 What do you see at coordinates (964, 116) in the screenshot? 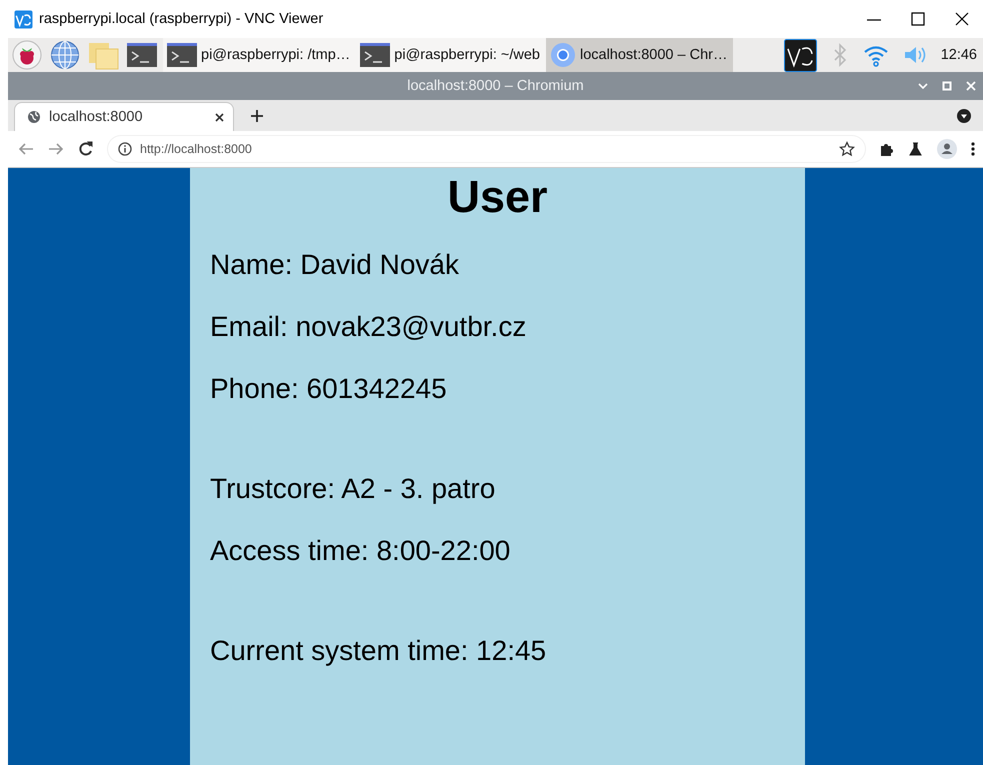
I see `dropdown-icon` at bounding box center [964, 116].